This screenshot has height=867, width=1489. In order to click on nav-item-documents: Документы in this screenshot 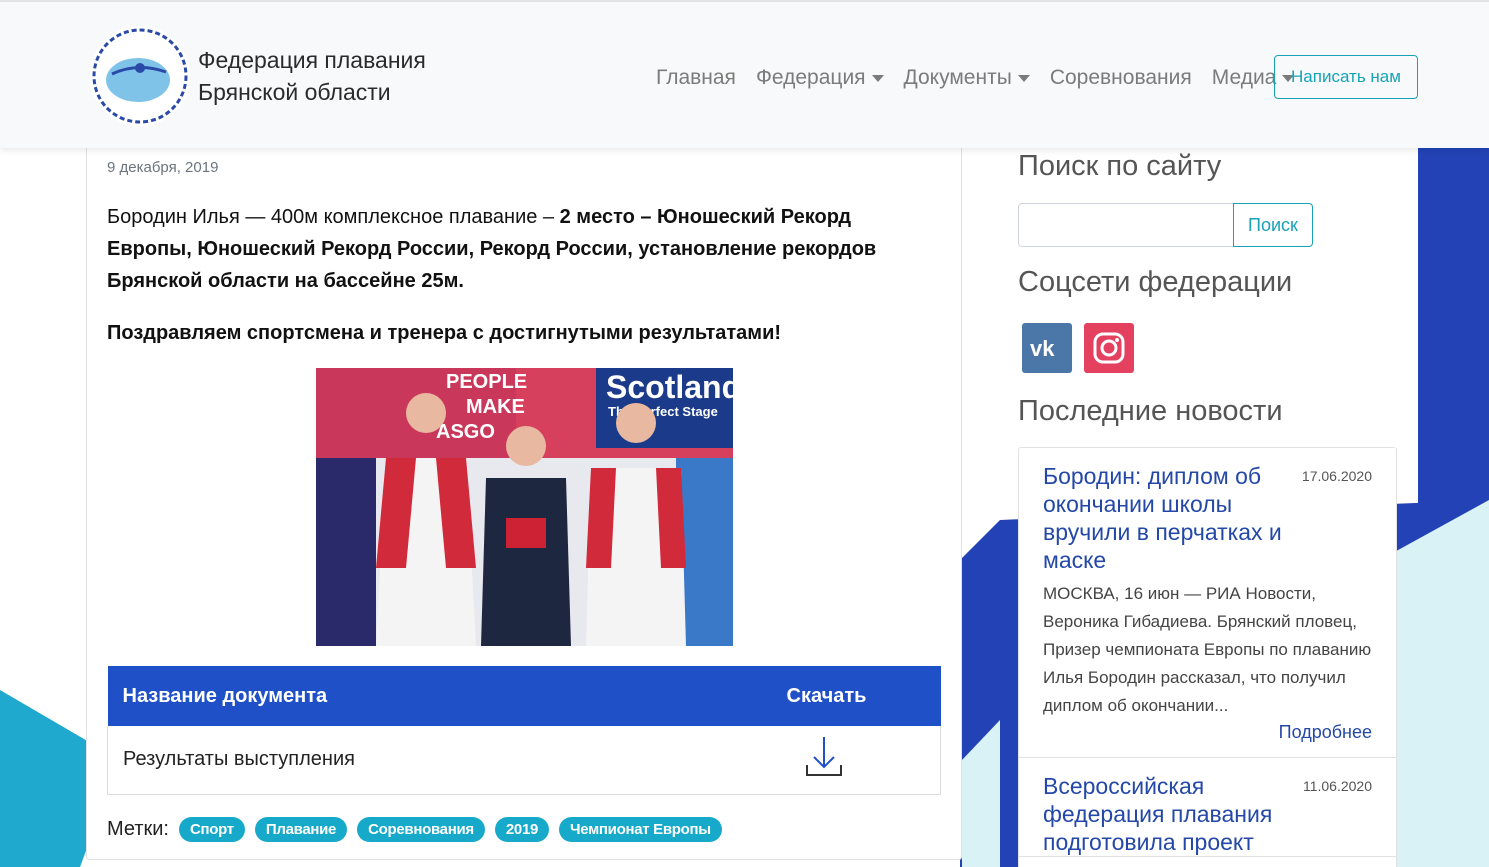, I will do `click(967, 78)`.